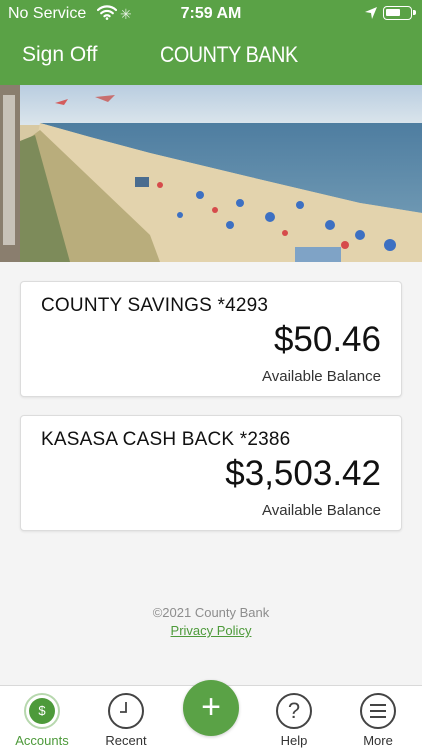 The image size is (422, 750). Describe the element at coordinates (126, 740) in the screenshot. I see `tab-label: Recent` at that location.